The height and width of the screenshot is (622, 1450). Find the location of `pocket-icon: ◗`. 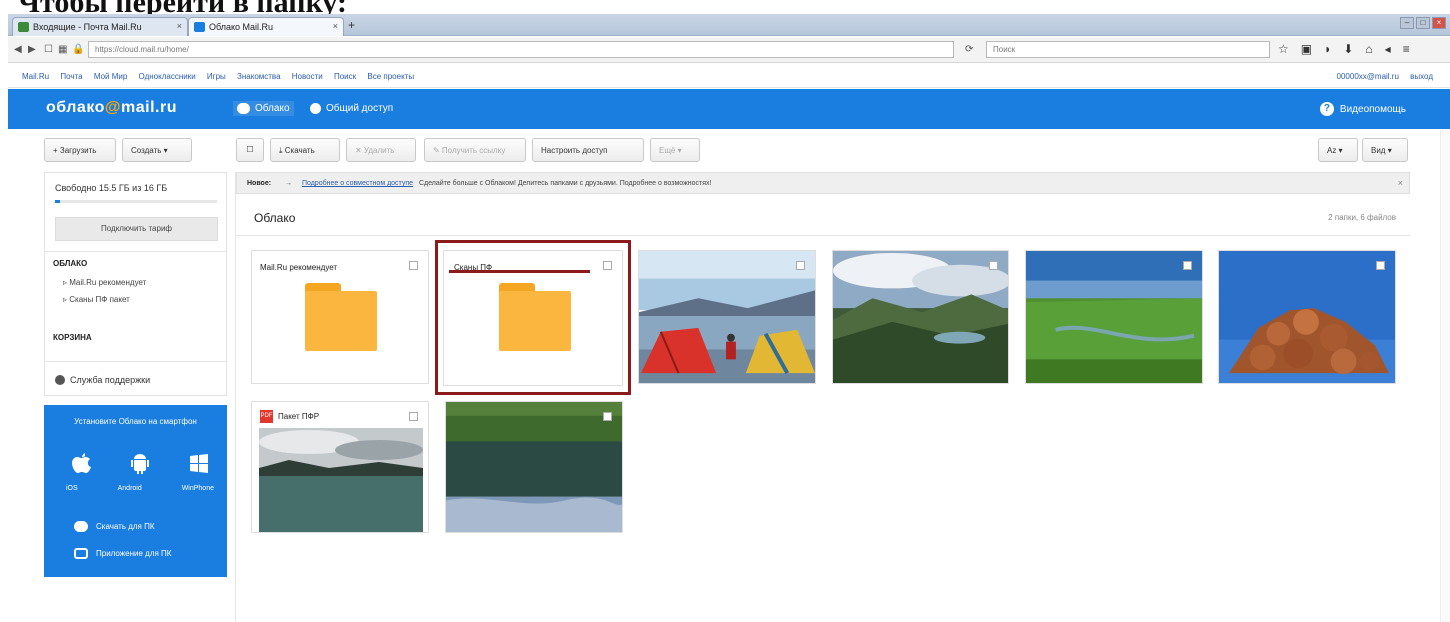

pocket-icon: ◗ is located at coordinates (1327, 49).